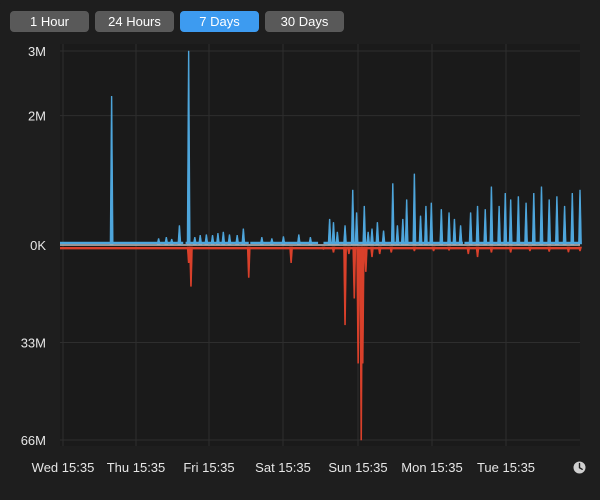  What do you see at coordinates (49, 21) in the screenshot?
I see `range-1-hour-button: 1 Hour` at bounding box center [49, 21].